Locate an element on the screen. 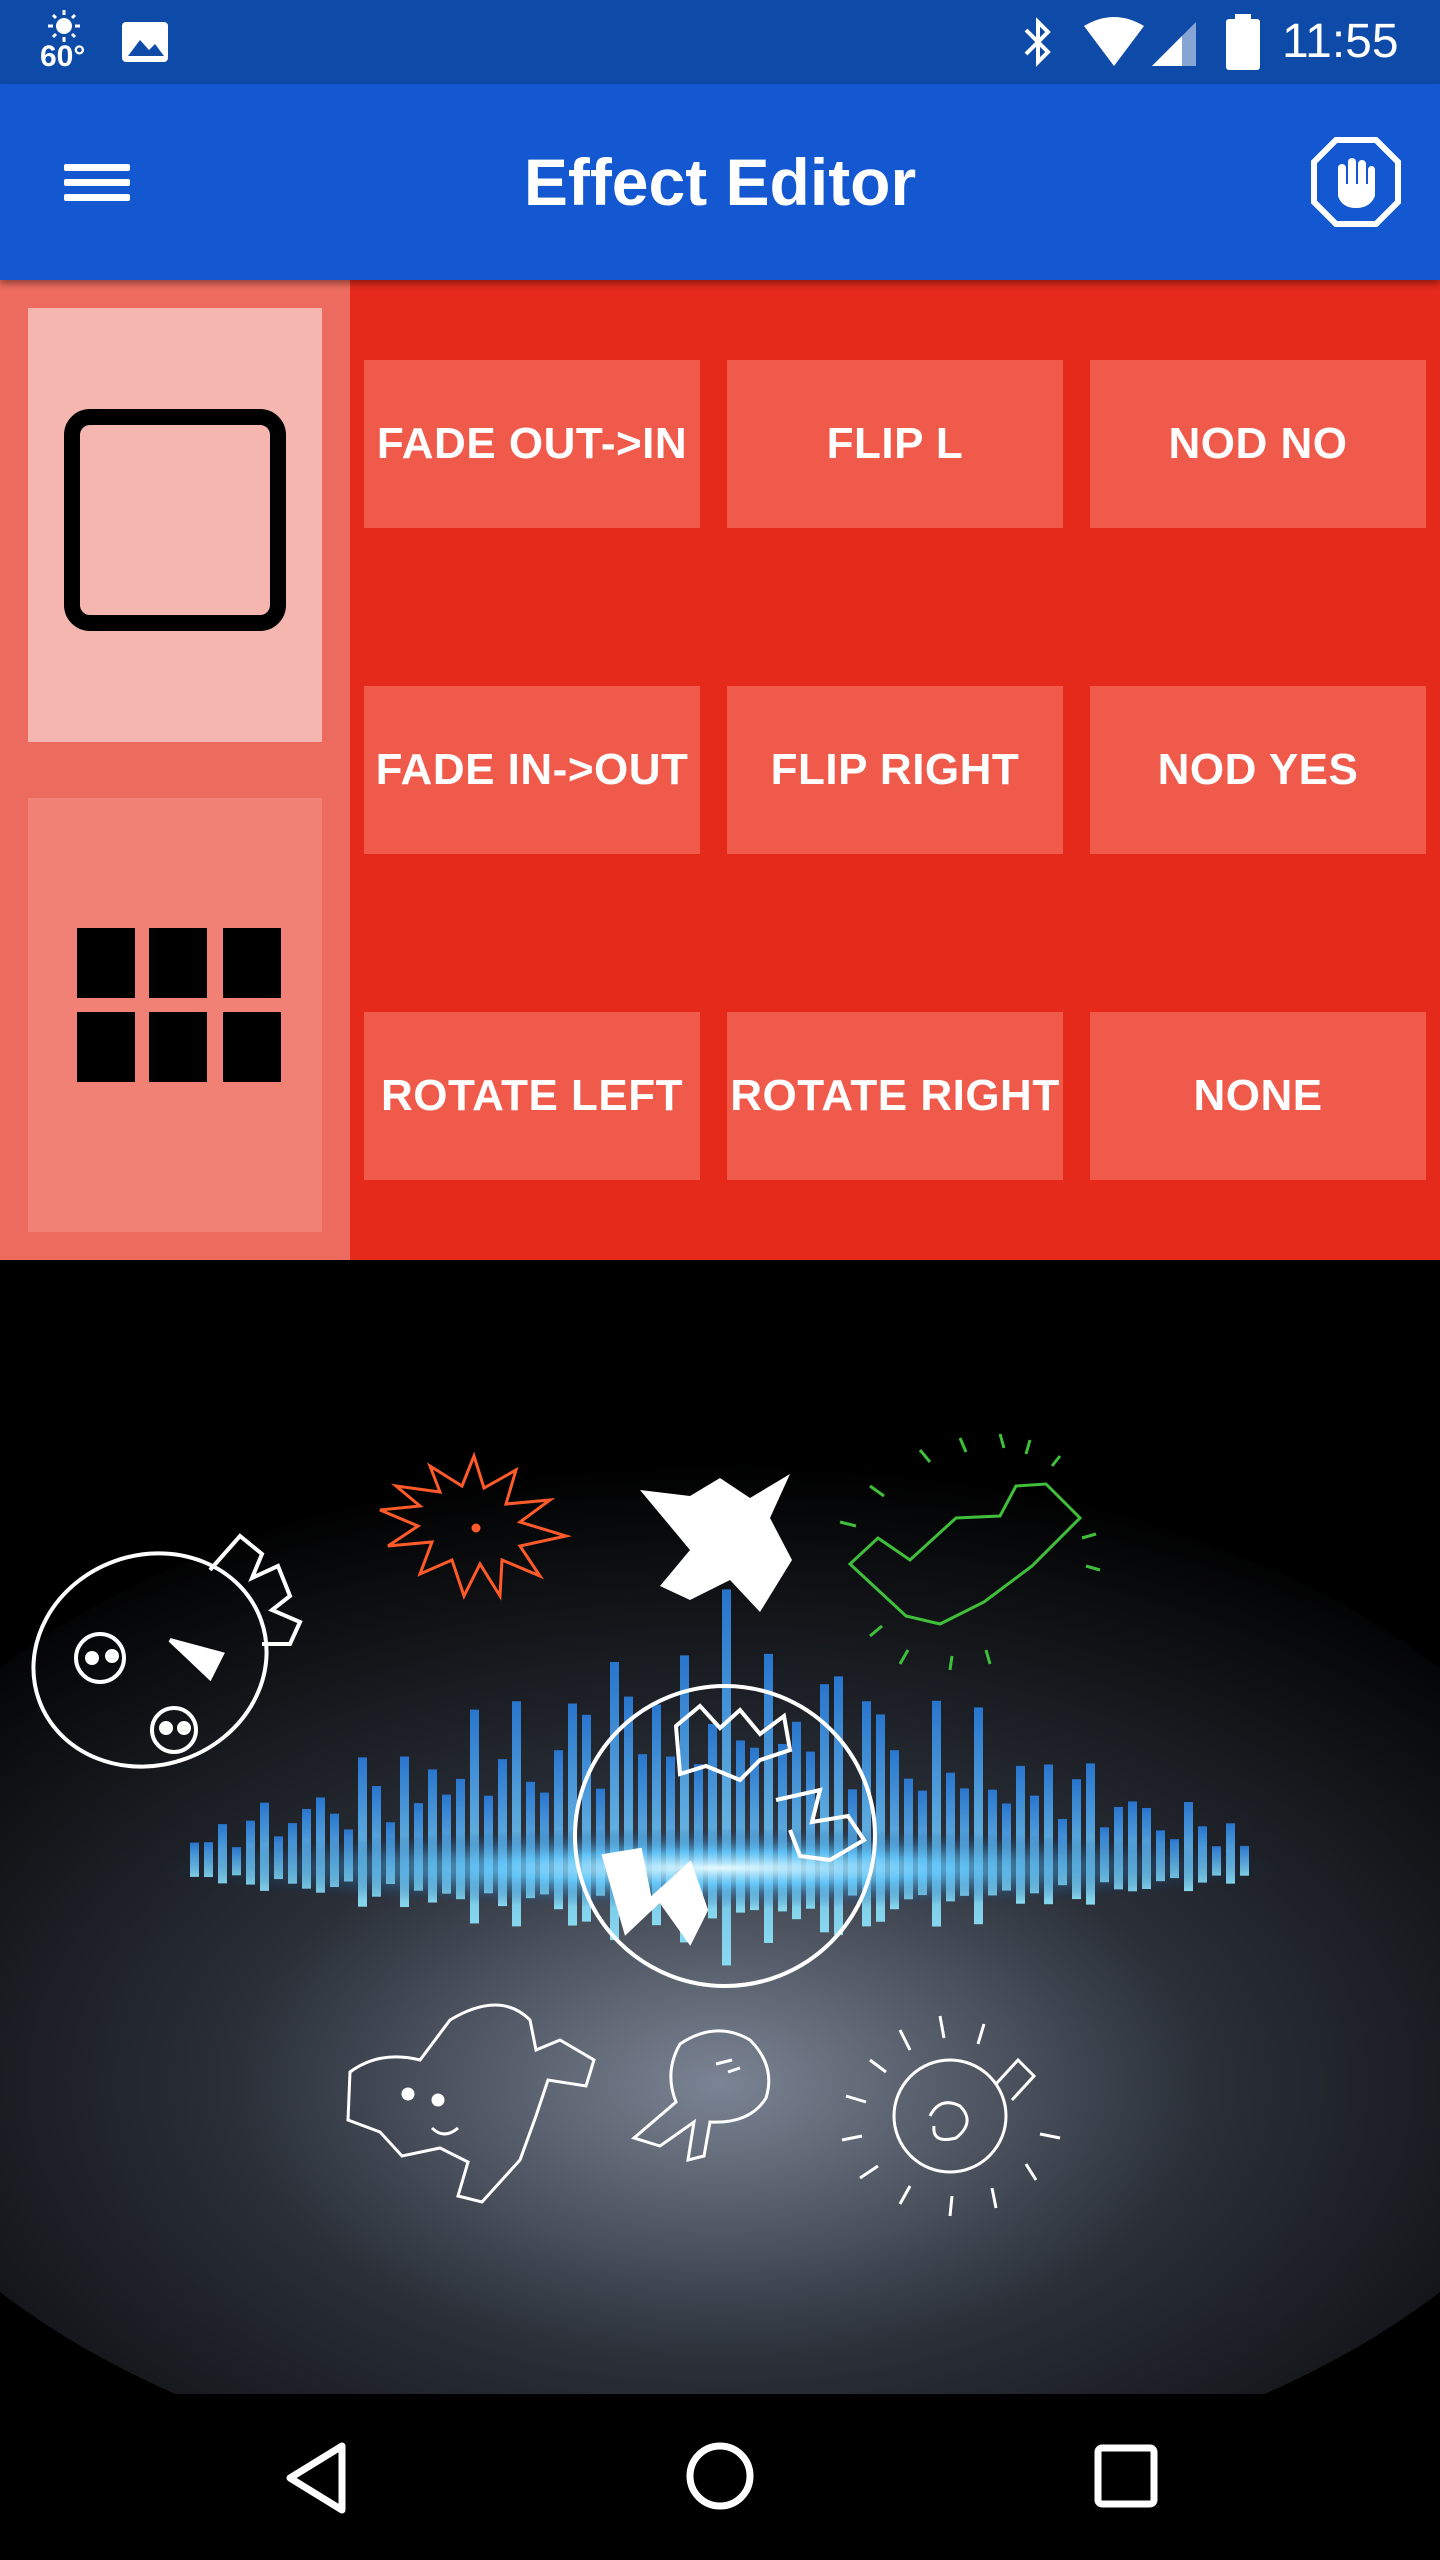 This screenshot has height=2560, width=1440. wifi-icon is located at coordinates (1140, 41).